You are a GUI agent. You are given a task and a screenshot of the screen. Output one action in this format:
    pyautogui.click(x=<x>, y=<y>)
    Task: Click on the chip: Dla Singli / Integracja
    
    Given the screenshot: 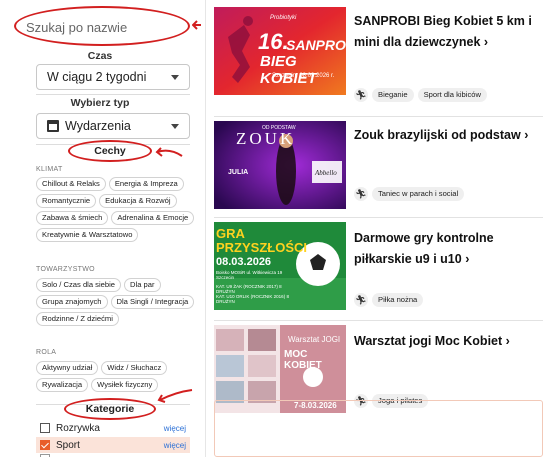 What is the action you would take?
    pyautogui.click(x=152, y=302)
    